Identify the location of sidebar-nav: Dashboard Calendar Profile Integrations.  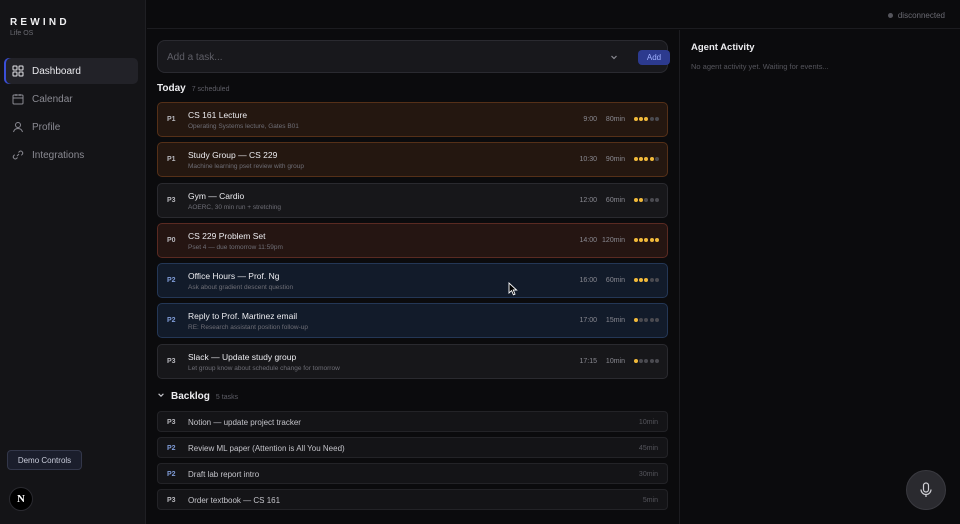
(71, 114).